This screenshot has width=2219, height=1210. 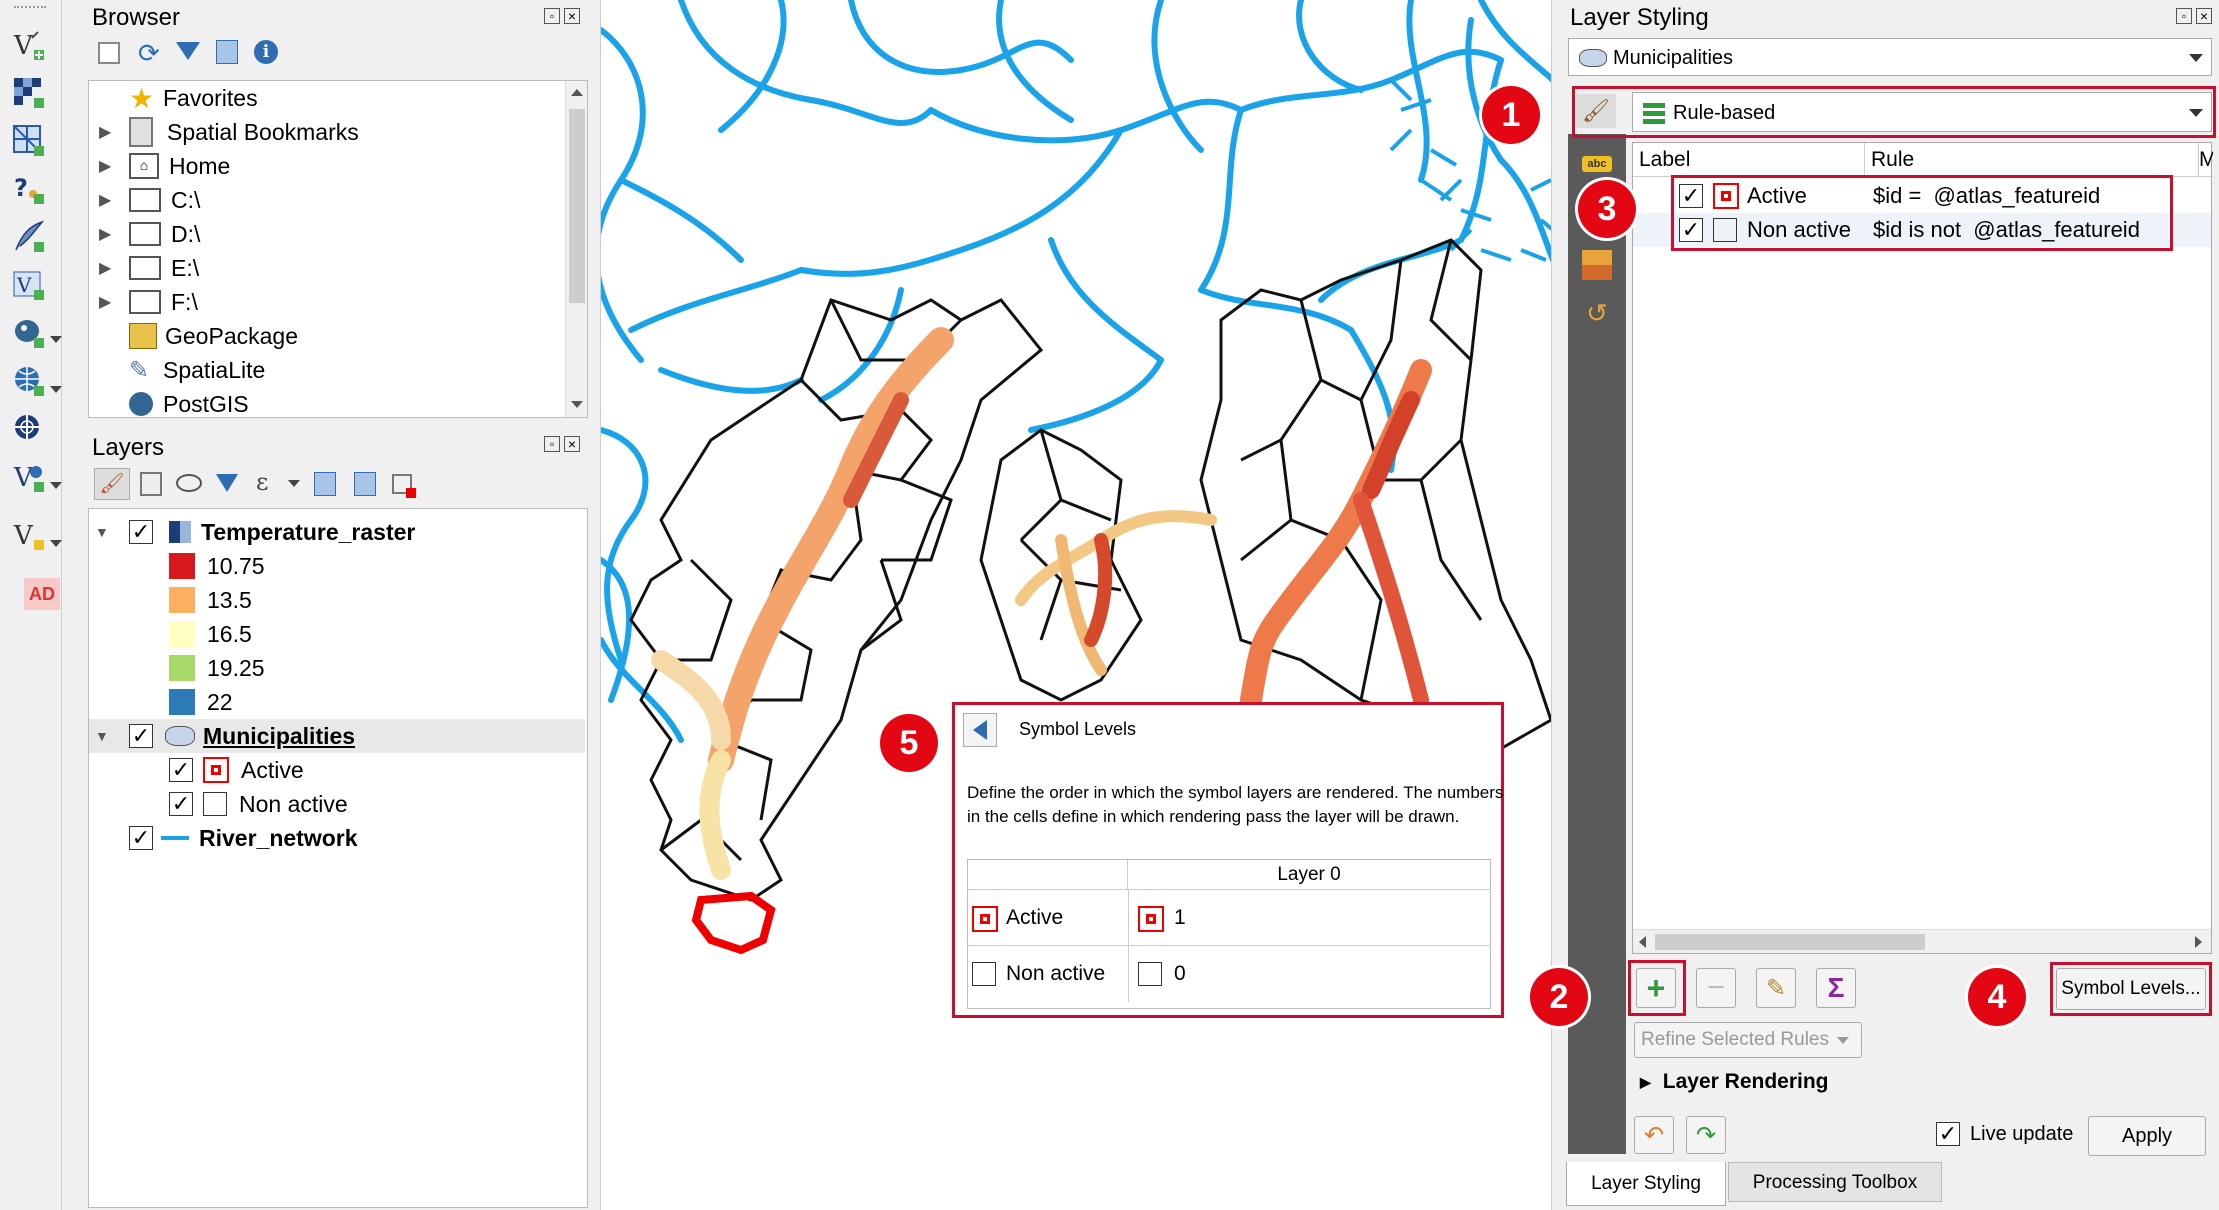 I want to click on raster-layer-icon, so click(x=180, y=532).